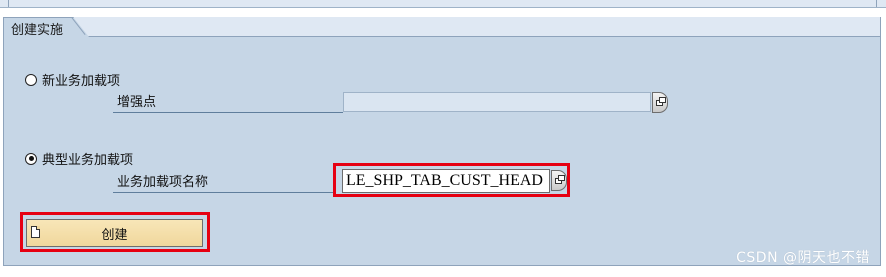  What do you see at coordinates (35, 232) in the screenshot?
I see `new-document-icon` at bounding box center [35, 232].